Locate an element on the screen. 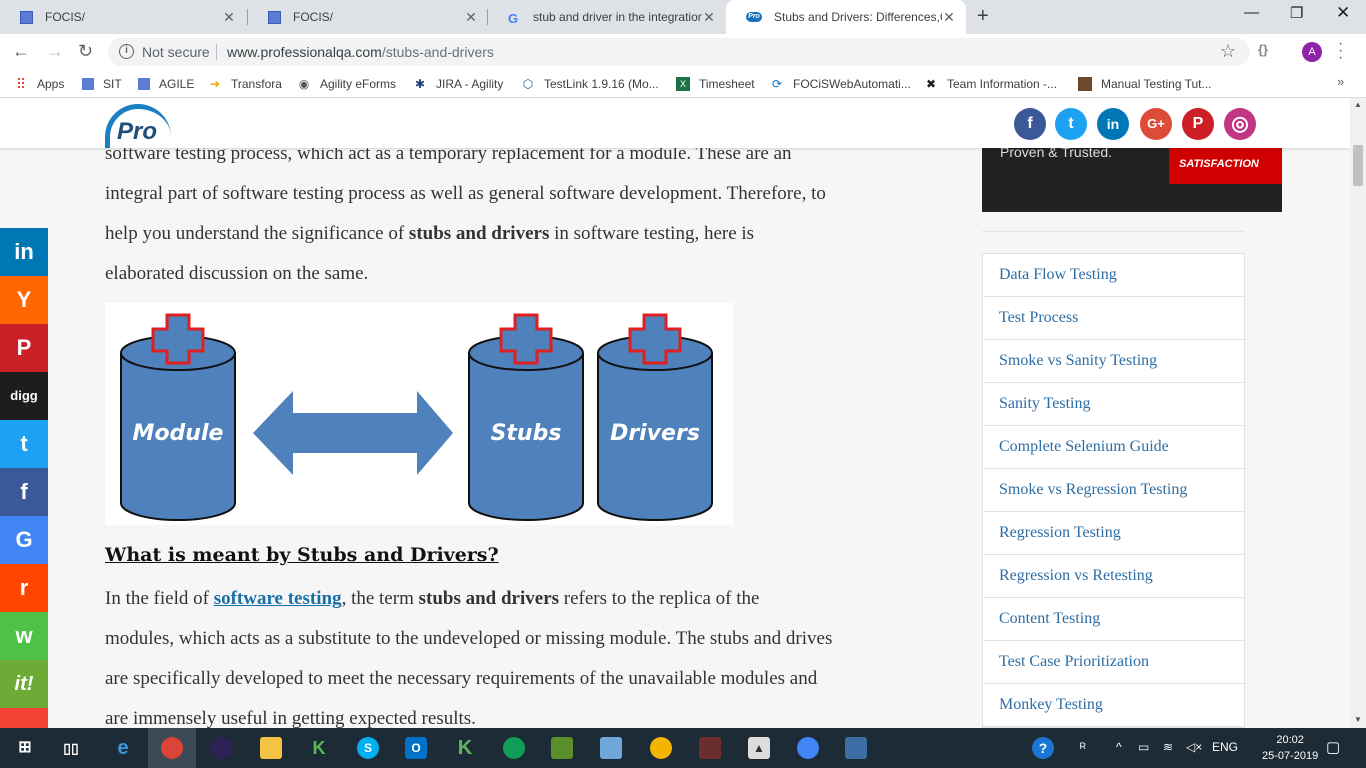 Image resolution: width=1366 pixels, height=768 pixels. page-scrollbar: ▲ ▼ is located at coordinates (1358, 413).